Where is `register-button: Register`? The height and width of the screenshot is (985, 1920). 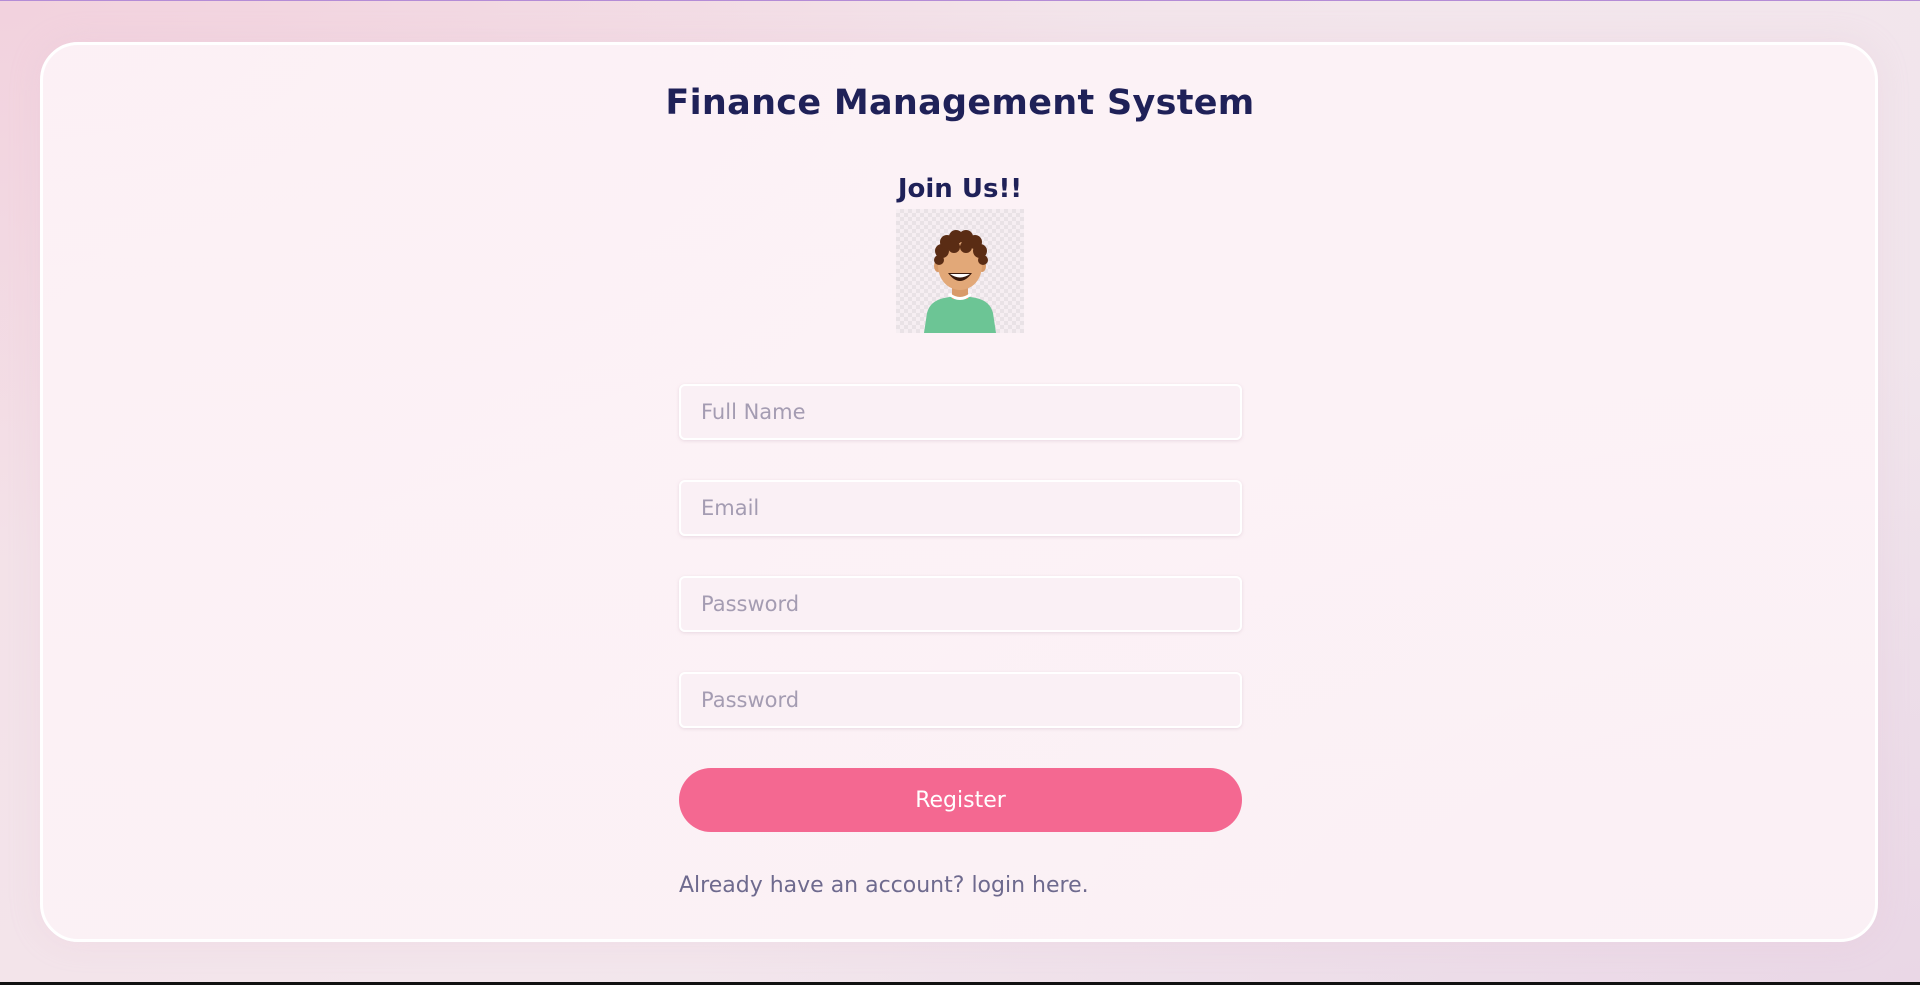 register-button: Register is located at coordinates (960, 800).